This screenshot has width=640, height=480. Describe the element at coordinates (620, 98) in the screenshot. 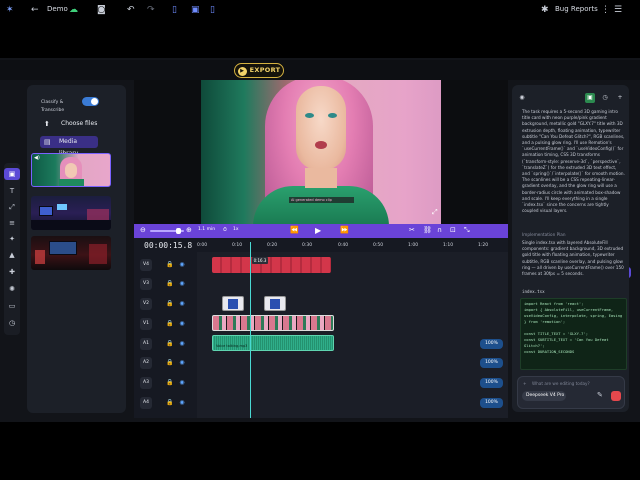

I see `new-chat-icon: +` at that location.